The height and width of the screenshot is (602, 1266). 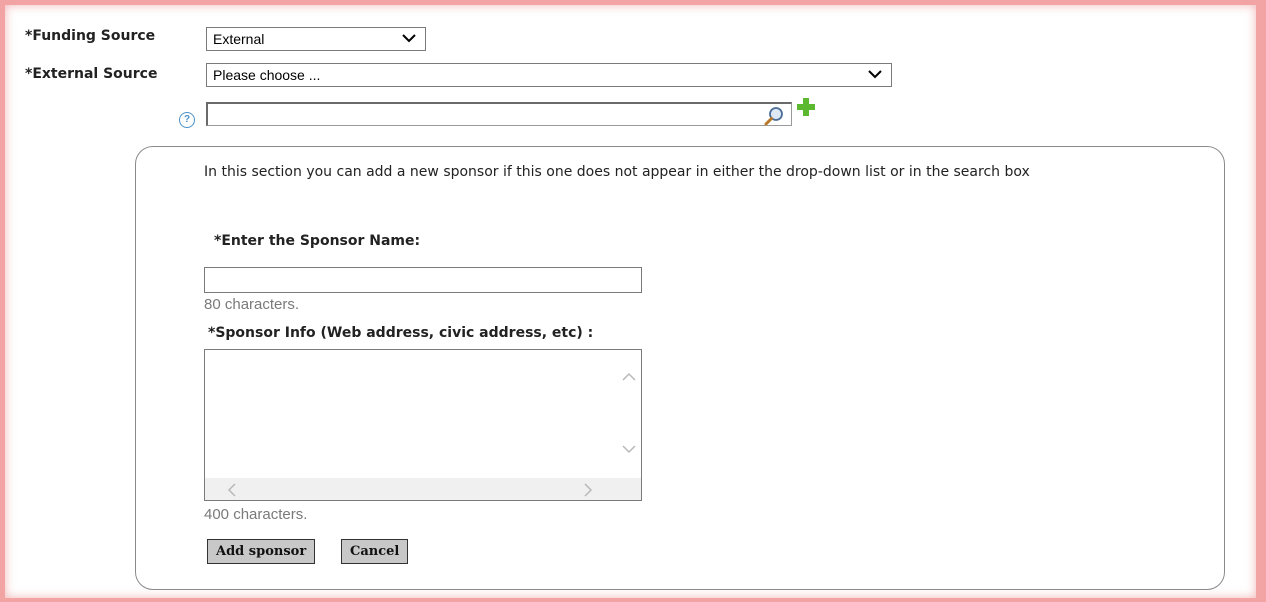 What do you see at coordinates (256, 514) in the screenshot?
I see `sponsor-info-counter: 400 characters.` at bounding box center [256, 514].